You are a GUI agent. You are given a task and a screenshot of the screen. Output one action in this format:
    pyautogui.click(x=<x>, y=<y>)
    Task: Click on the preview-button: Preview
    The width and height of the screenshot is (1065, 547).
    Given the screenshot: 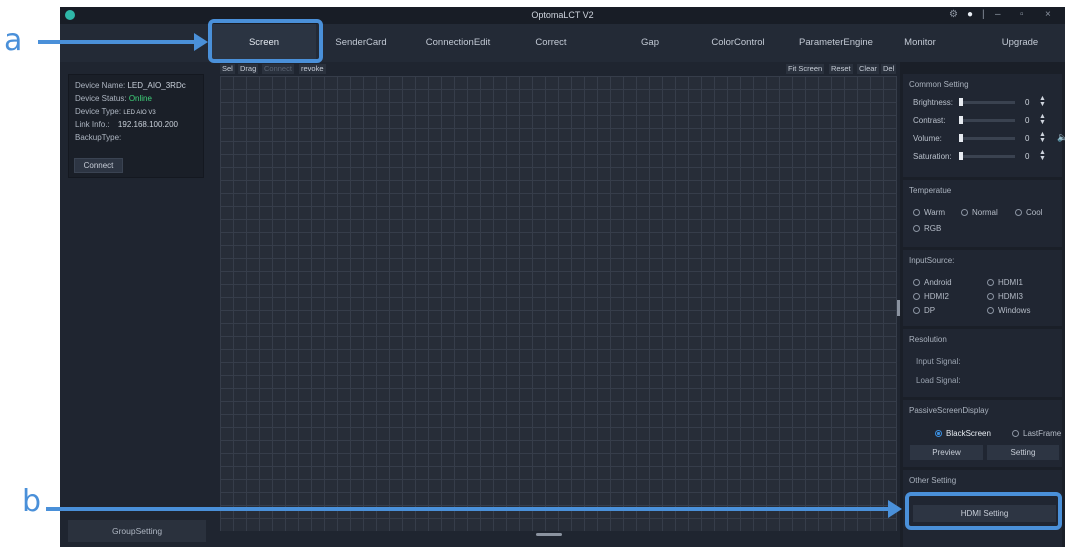 What is the action you would take?
    pyautogui.click(x=946, y=452)
    